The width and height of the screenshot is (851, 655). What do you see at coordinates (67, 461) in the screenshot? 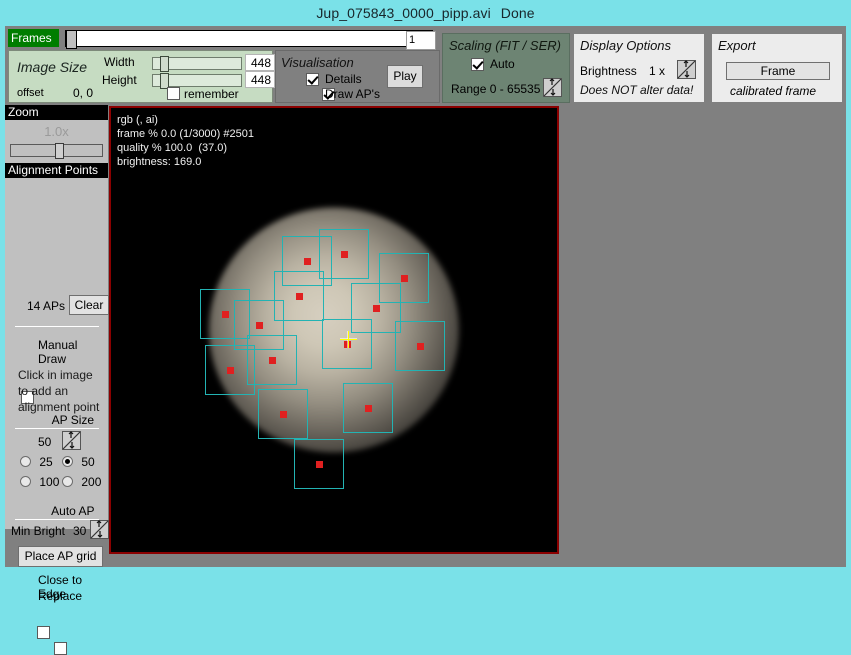
I see `radio-50-icon` at bounding box center [67, 461].